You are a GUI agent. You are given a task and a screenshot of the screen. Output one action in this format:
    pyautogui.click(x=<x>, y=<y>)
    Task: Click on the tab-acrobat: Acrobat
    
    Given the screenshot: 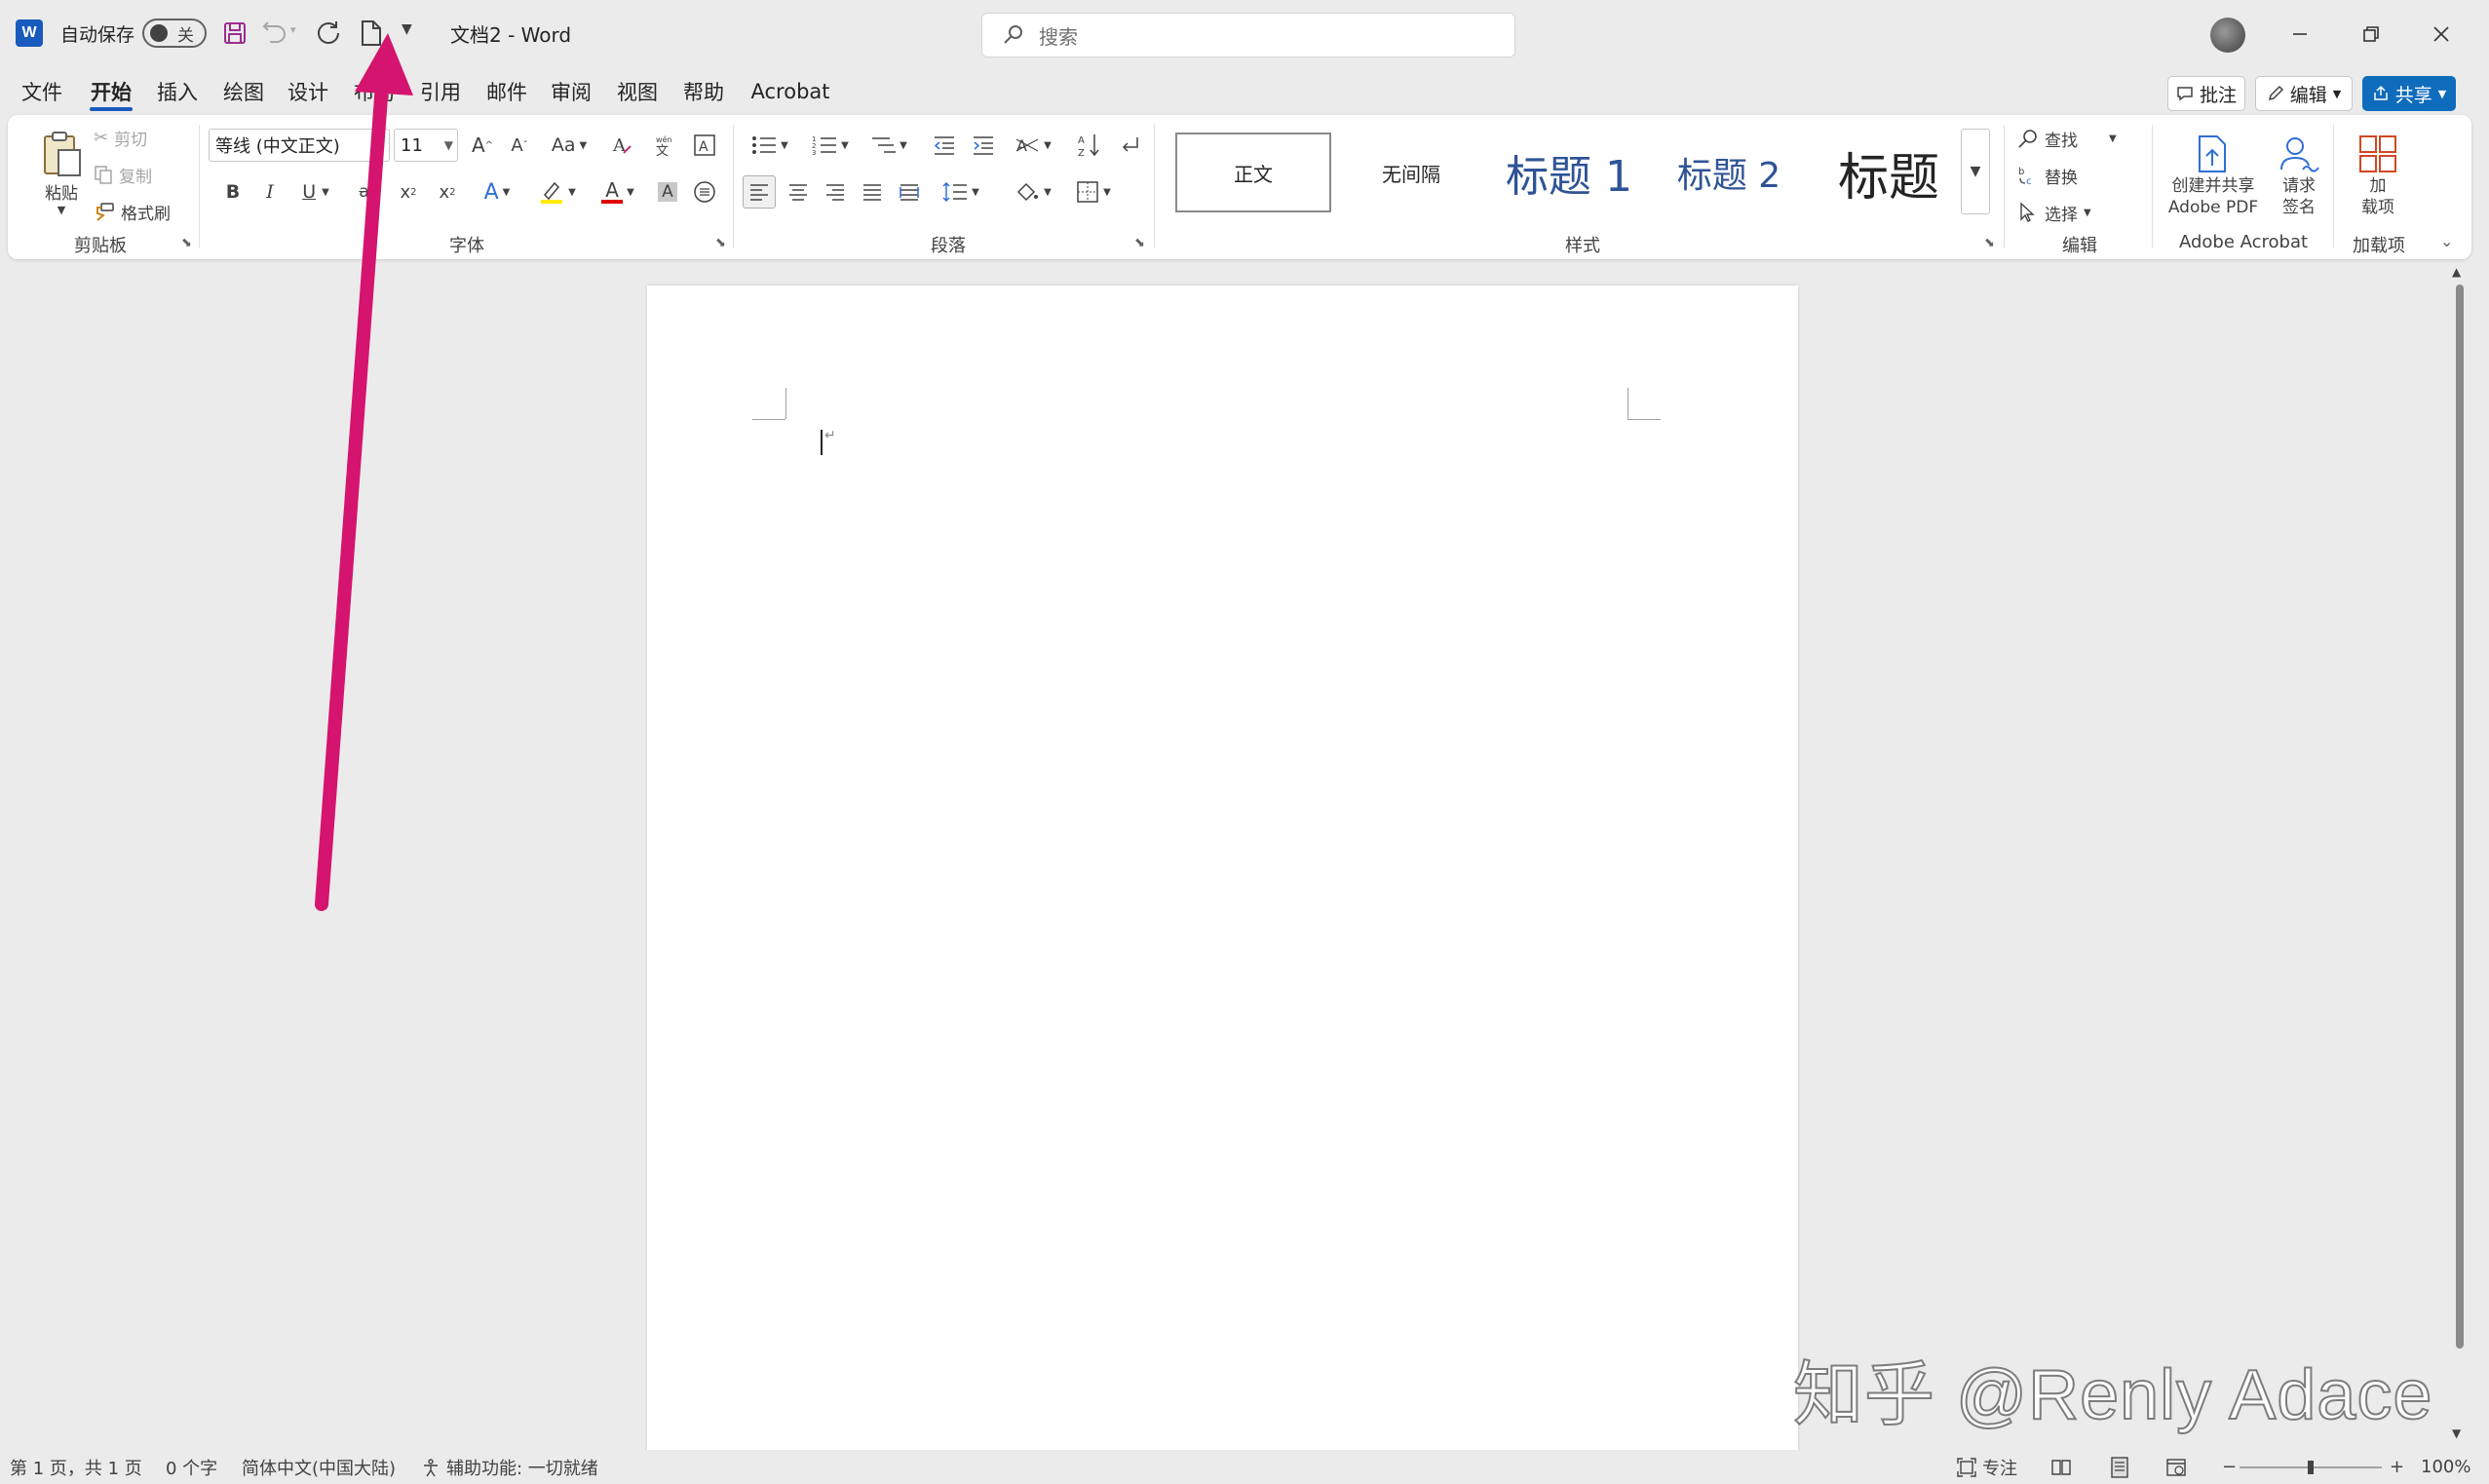 What is the action you would take?
    pyautogui.click(x=791, y=91)
    